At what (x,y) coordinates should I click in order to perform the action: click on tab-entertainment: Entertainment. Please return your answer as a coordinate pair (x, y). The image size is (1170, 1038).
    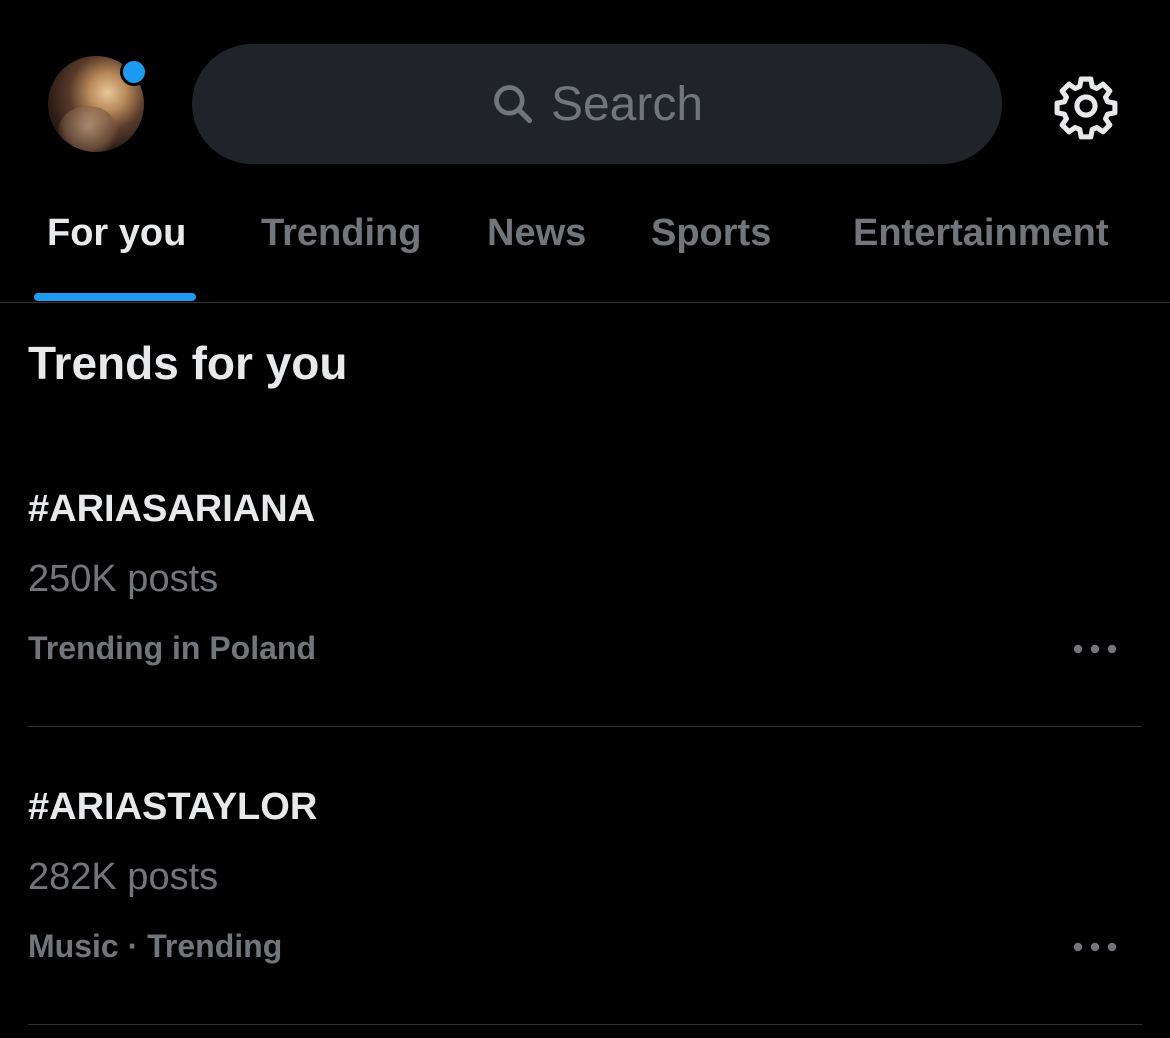
    Looking at the image, I should click on (980, 233).